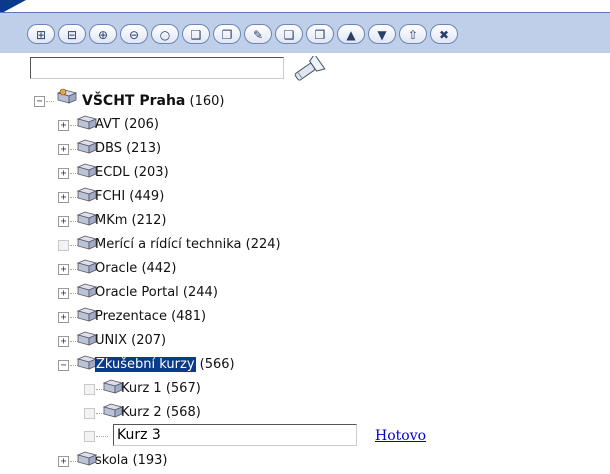 Image resolution: width=610 pixels, height=474 pixels. Describe the element at coordinates (157, 268) in the screenshot. I see `tree-node-count: (442)` at that location.